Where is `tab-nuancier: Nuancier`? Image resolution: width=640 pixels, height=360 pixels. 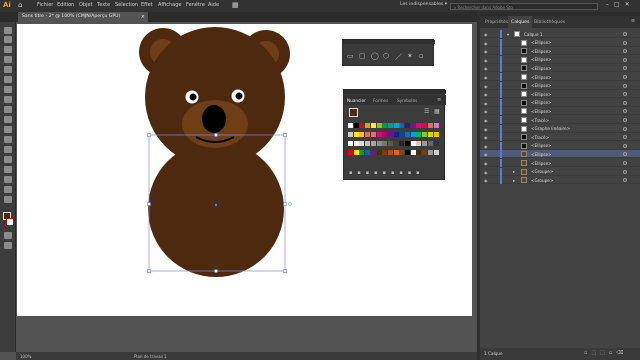
tab-nuancier: Nuancier is located at coordinates (356, 100).